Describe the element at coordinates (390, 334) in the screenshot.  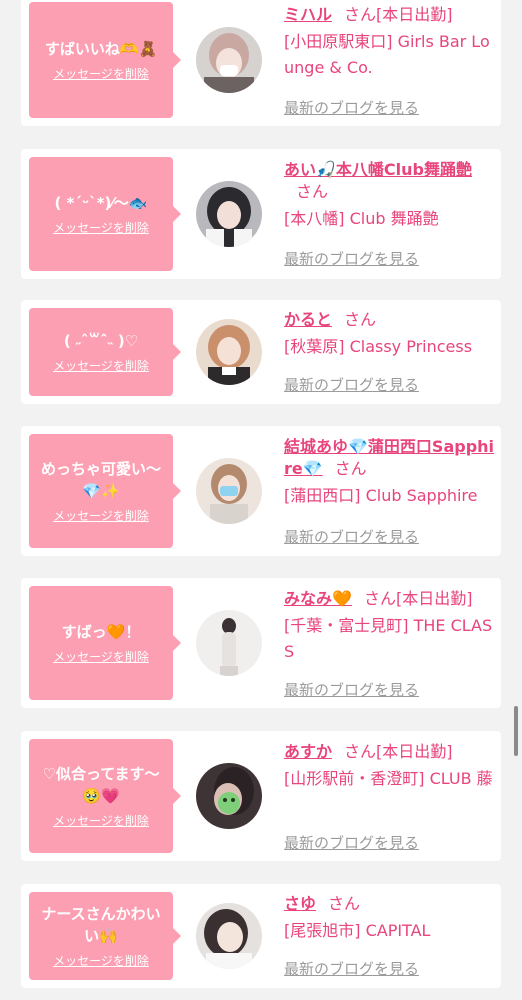
I see `cast-info: かると さん [秋葉原] Classy Princess` at that location.